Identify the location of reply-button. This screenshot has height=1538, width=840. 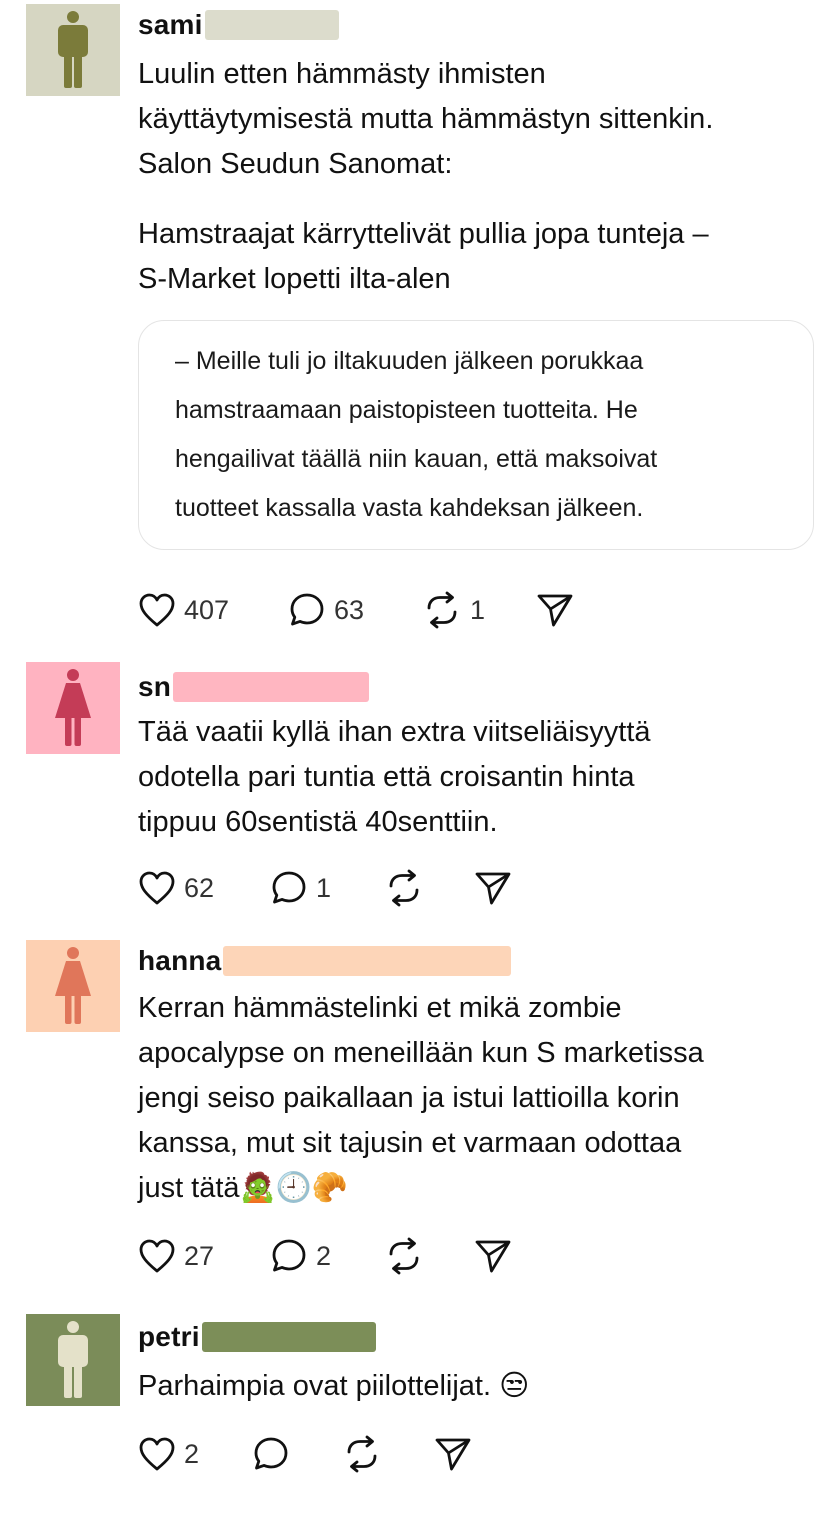
(271, 1454).